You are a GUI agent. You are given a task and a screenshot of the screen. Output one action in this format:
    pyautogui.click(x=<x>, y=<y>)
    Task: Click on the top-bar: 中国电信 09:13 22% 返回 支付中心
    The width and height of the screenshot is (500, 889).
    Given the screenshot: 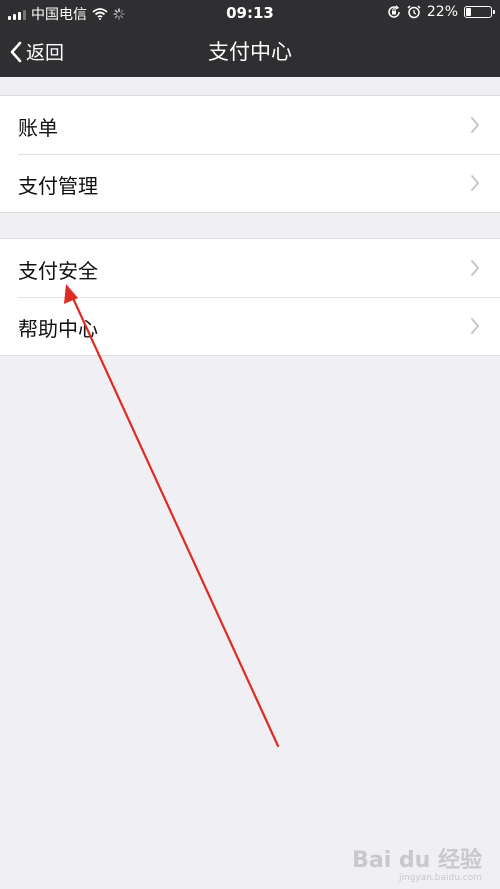 What is the action you would take?
    pyautogui.click(x=250, y=38)
    